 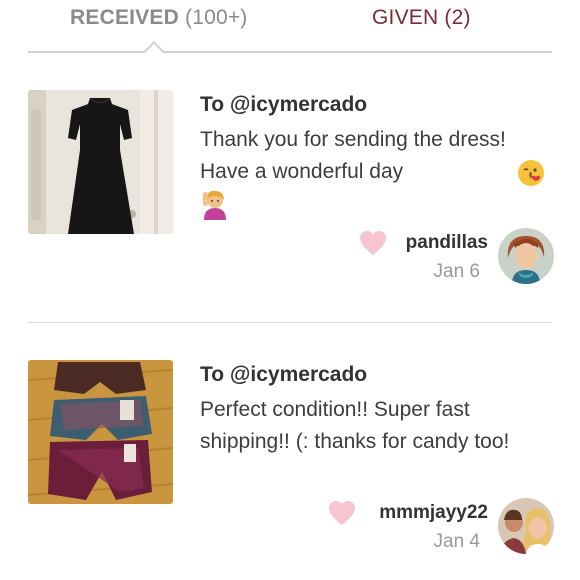 What do you see at coordinates (447, 243) in the screenshot?
I see `reviewer-username: pandillas` at bounding box center [447, 243].